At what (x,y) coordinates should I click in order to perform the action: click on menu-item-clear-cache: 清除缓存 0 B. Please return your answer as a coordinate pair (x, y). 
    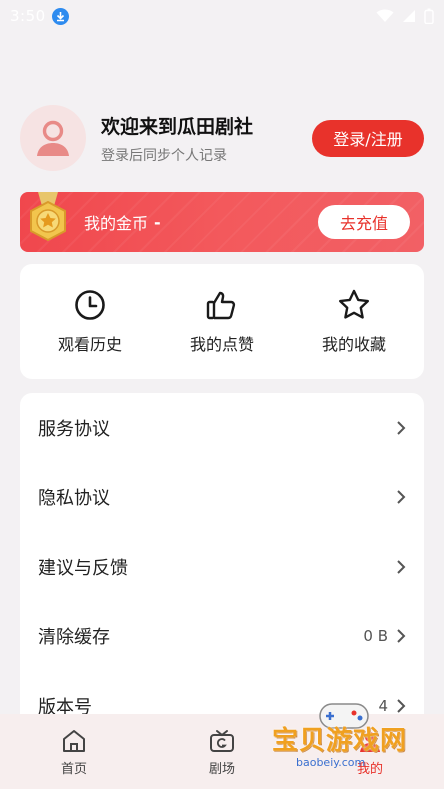
    Looking at the image, I should click on (222, 637).